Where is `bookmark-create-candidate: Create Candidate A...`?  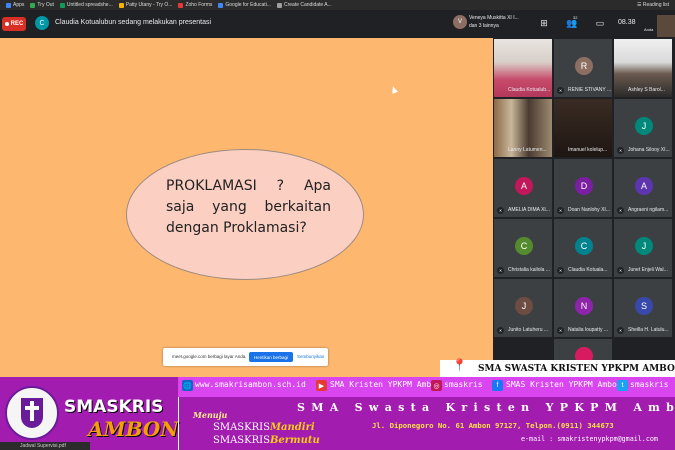
bookmark-create-candidate: Create Candidate A... is located at coordinates (304, 5).